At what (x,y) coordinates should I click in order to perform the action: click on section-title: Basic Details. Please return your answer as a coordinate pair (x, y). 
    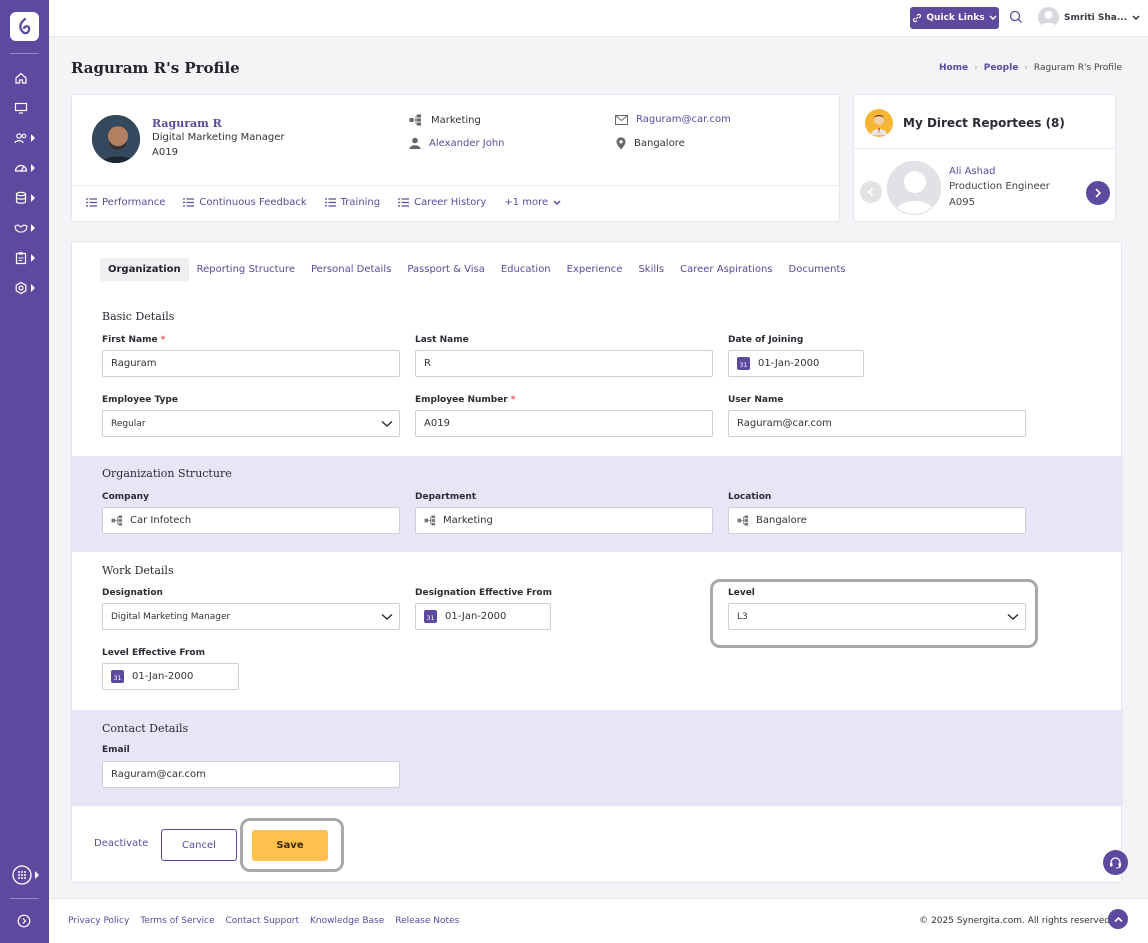
    Looking at the image, I should click on (138, 316).